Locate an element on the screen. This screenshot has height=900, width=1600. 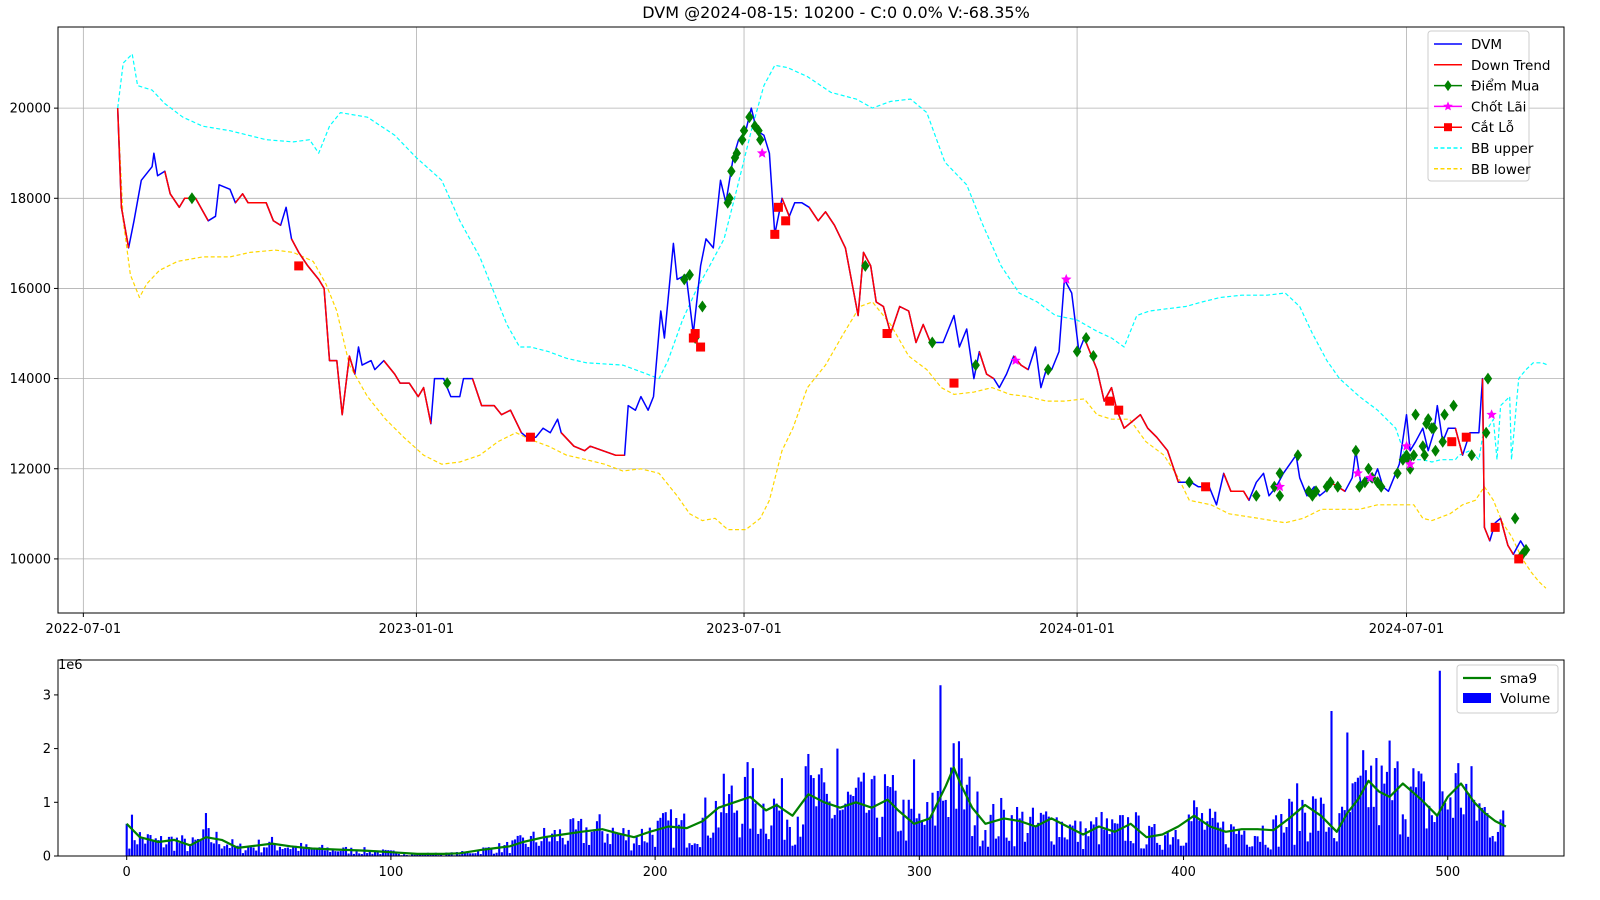
volume-legend: sma9 Volume is located at coordinates (1507, 689).